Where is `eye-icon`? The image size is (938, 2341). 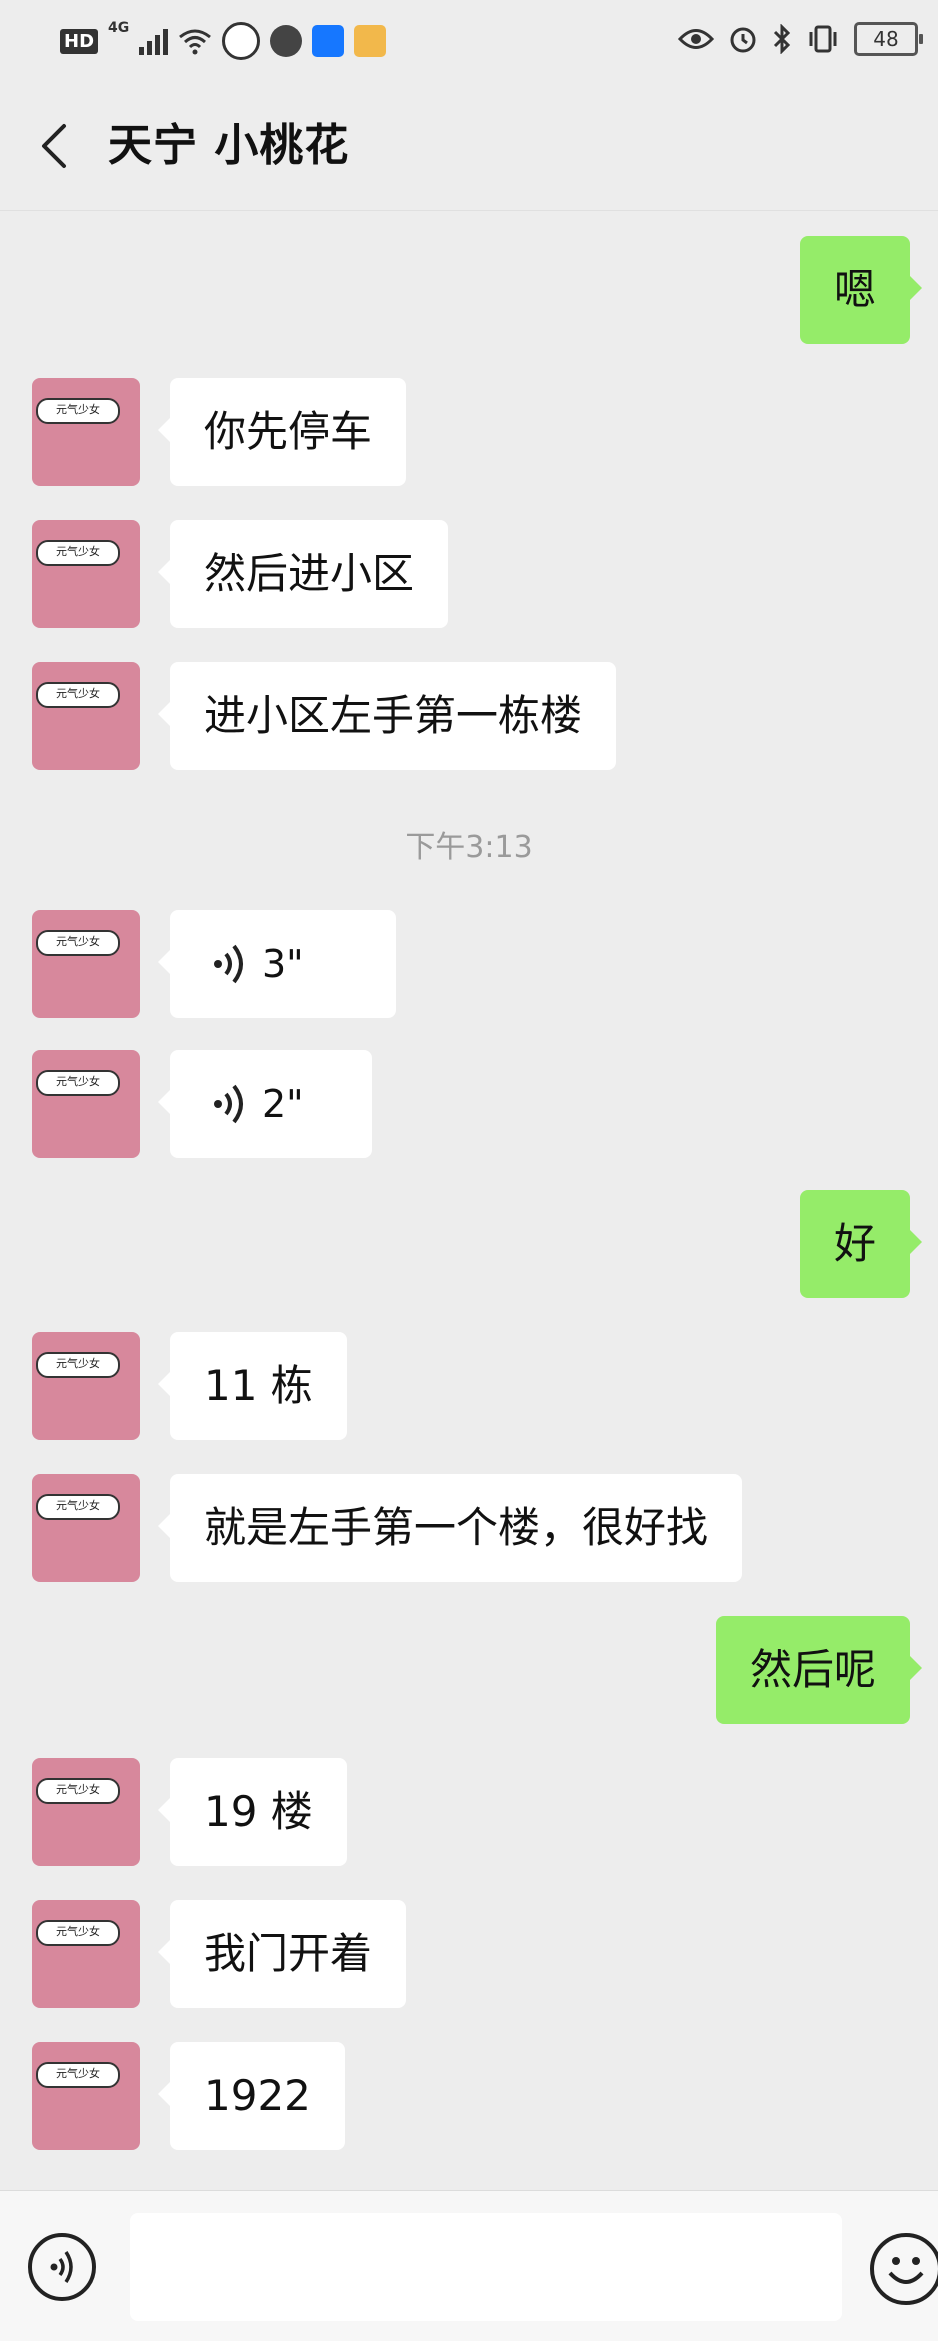 eye-icon is located at coordinates (696, 39).